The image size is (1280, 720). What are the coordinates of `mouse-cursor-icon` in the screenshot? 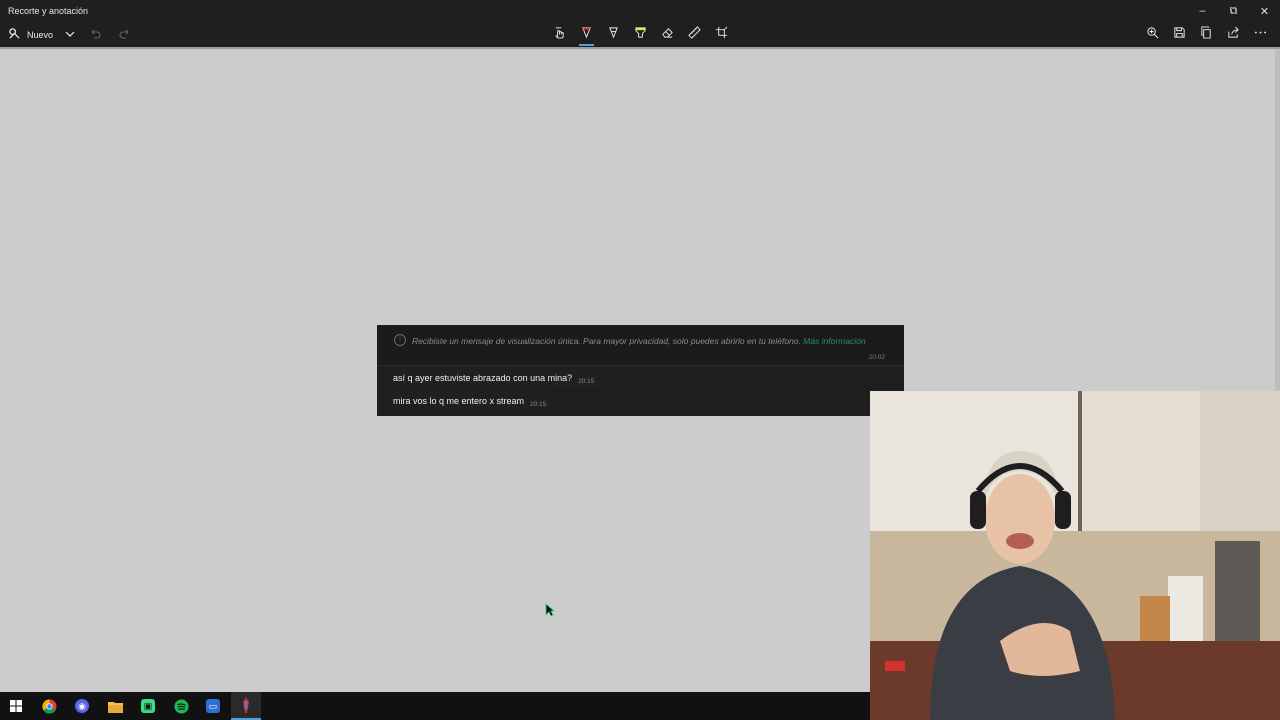 It's located at (550, 612).